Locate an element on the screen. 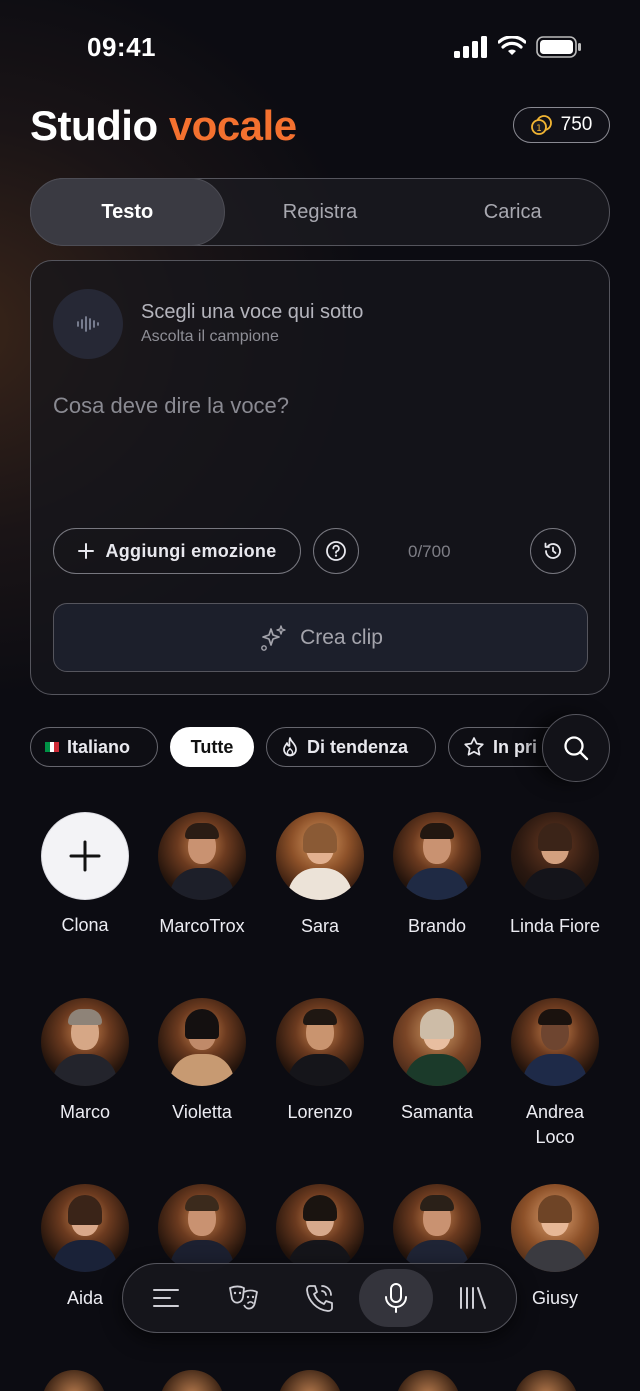  nav-characters is located at coordinates (243, 1298).